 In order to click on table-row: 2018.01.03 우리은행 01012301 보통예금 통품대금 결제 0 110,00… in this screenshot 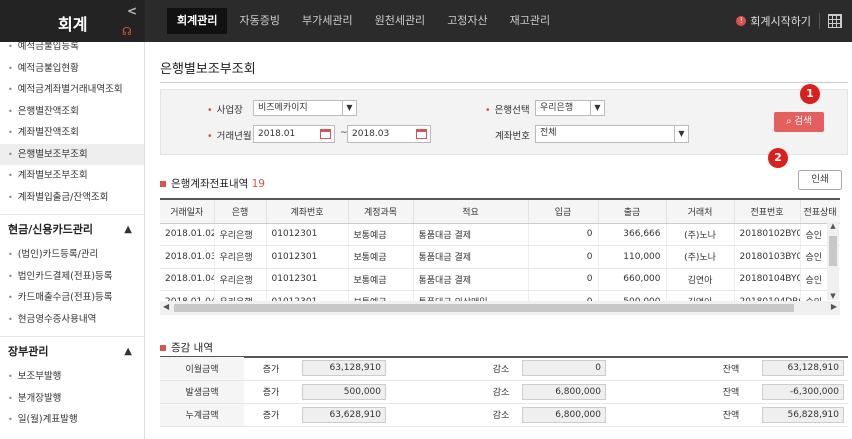, I will do `click(500, 257)`.